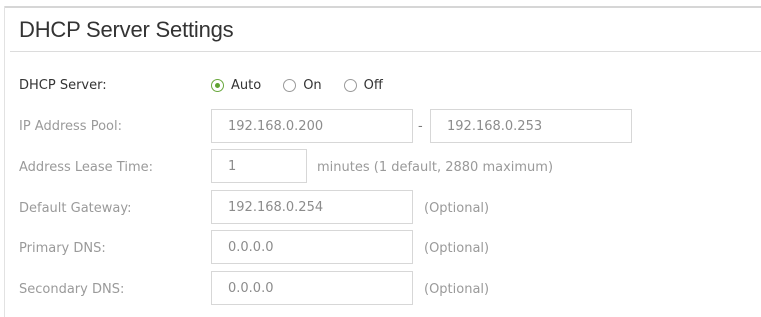 This screenshot has height=317, width=761. Describe the element at coordinates (312, 126) in the screenshot. I see `ip-pool-start-input` at that location.